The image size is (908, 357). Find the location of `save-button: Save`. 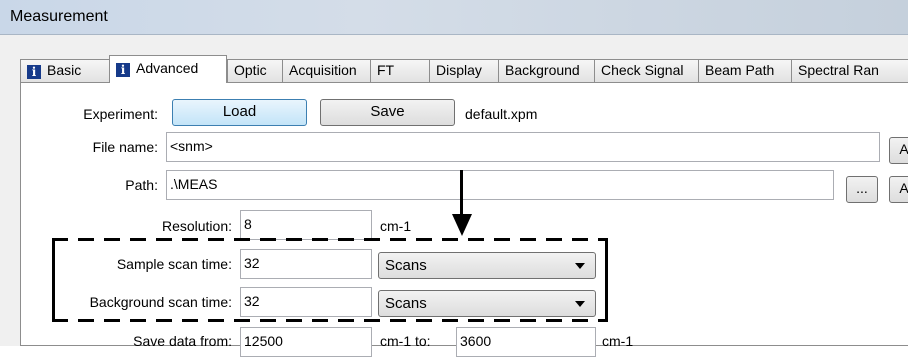

save-button: Save is located at coordinates (387, 112).